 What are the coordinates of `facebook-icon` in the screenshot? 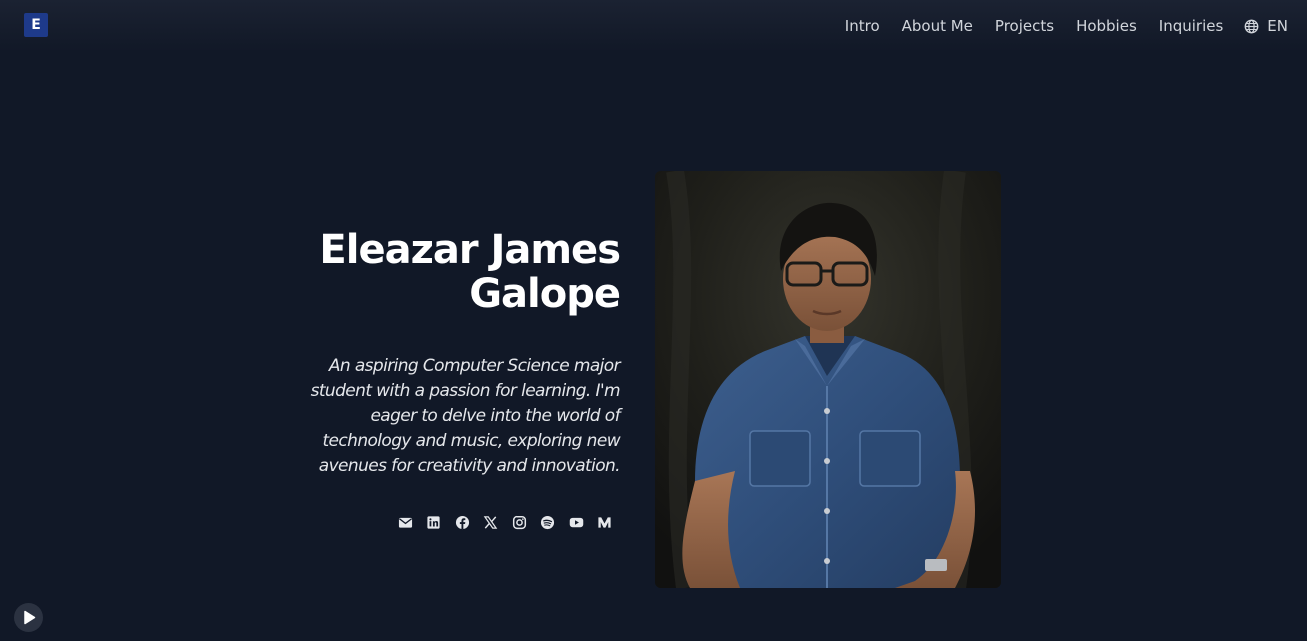 It's located at (462, 522).